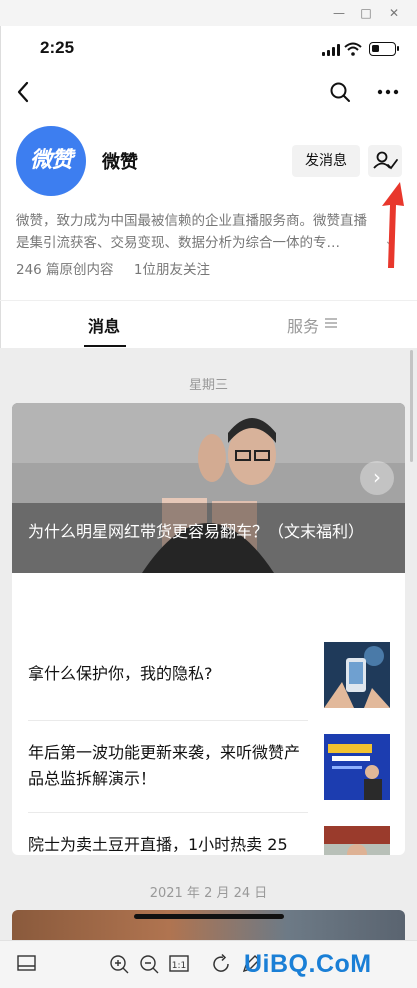 The height and width of the screenshot is (988, 417). I want to click on account-logo: 微赞, so click(51, 161).